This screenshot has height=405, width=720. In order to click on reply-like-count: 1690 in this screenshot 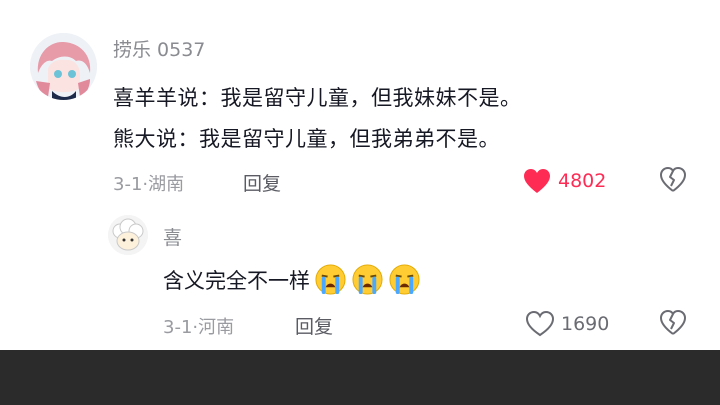, I will do `click(585, 324)`.